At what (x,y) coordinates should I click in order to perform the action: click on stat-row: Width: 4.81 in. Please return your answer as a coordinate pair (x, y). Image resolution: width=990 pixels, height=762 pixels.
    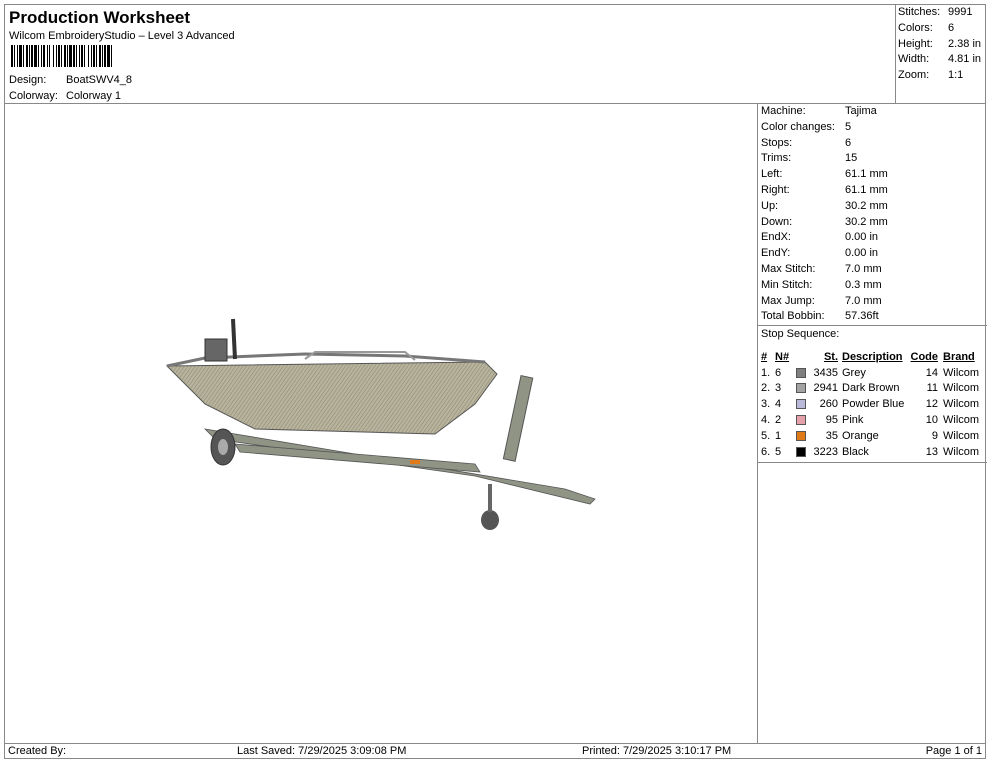
    Looking at the image, I should click on (939, 59).